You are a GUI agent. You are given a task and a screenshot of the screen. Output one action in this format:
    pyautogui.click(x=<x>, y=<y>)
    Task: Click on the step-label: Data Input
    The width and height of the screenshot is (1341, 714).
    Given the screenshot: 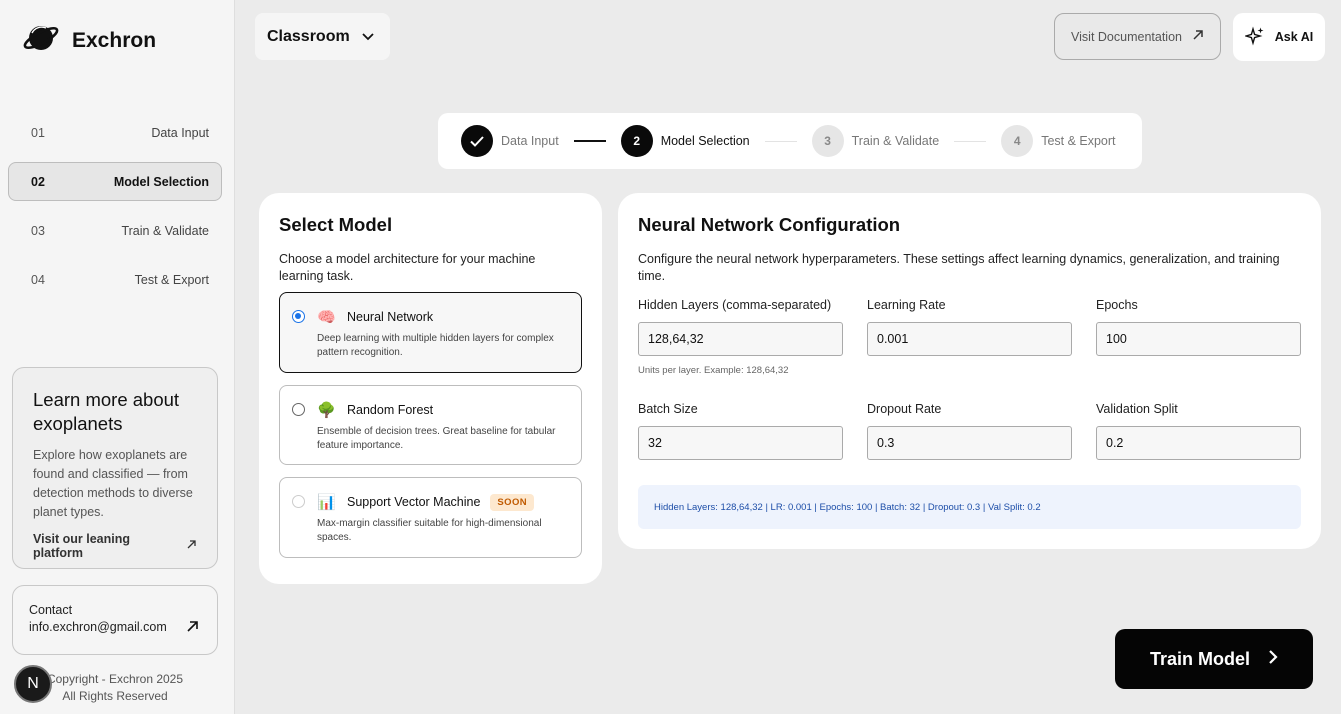 What is the action you would take?
    pyautogui.click(x=530, y=141)
    